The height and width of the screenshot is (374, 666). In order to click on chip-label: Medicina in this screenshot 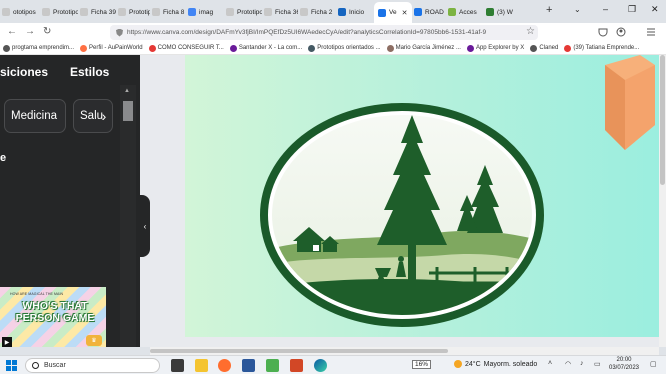, I will do `click(34, 116)`.